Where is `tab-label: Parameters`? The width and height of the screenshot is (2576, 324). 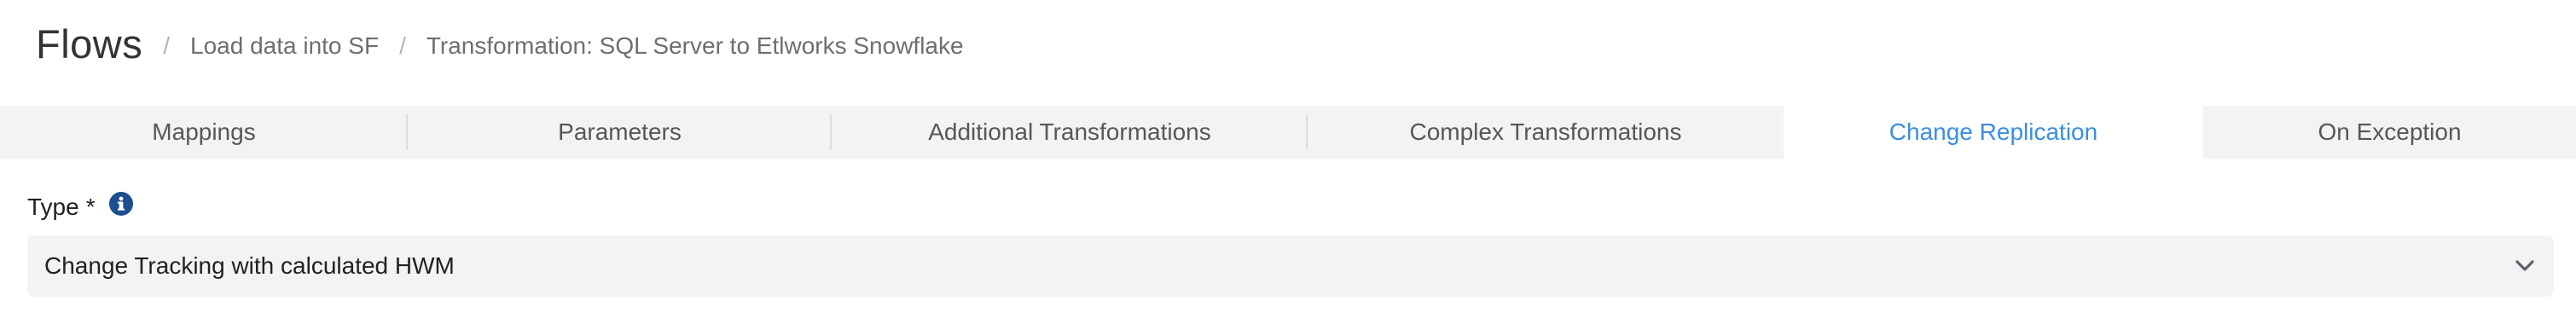 tab-label: Parameters is located at coordinates (620, 132).